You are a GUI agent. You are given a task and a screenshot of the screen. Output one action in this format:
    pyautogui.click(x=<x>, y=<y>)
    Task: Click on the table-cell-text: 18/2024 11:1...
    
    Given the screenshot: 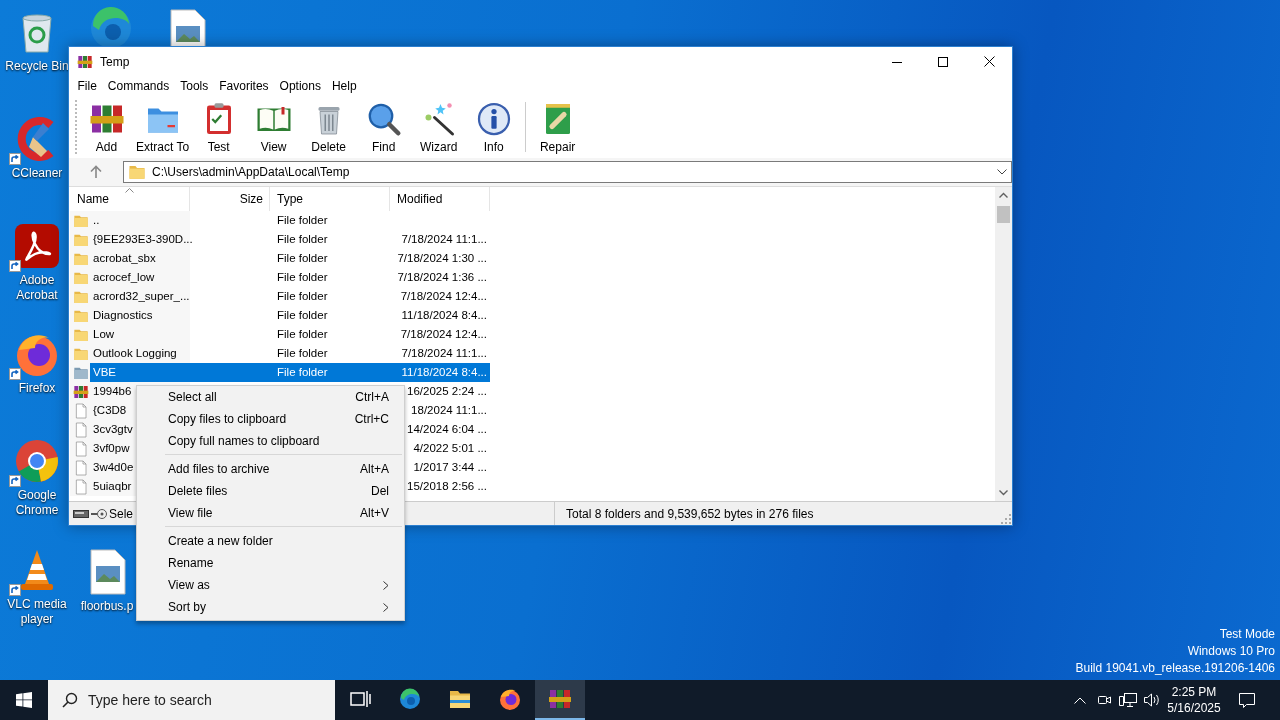 What is the action you would take?
    pyautogui.click(x=449, y=410)
    